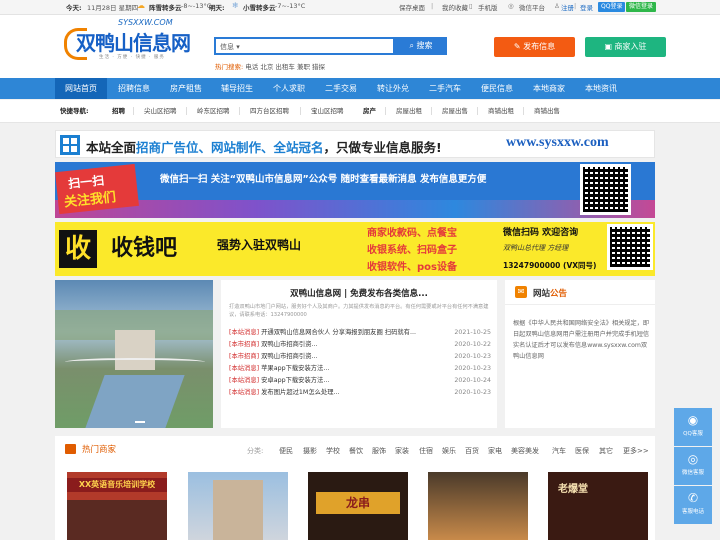 The height and width of the screenshot is (540, 720). Describe the element at coordinates (534, 47) in the screenshot. I see `publish-button: ✎ 发布信息` at that location.